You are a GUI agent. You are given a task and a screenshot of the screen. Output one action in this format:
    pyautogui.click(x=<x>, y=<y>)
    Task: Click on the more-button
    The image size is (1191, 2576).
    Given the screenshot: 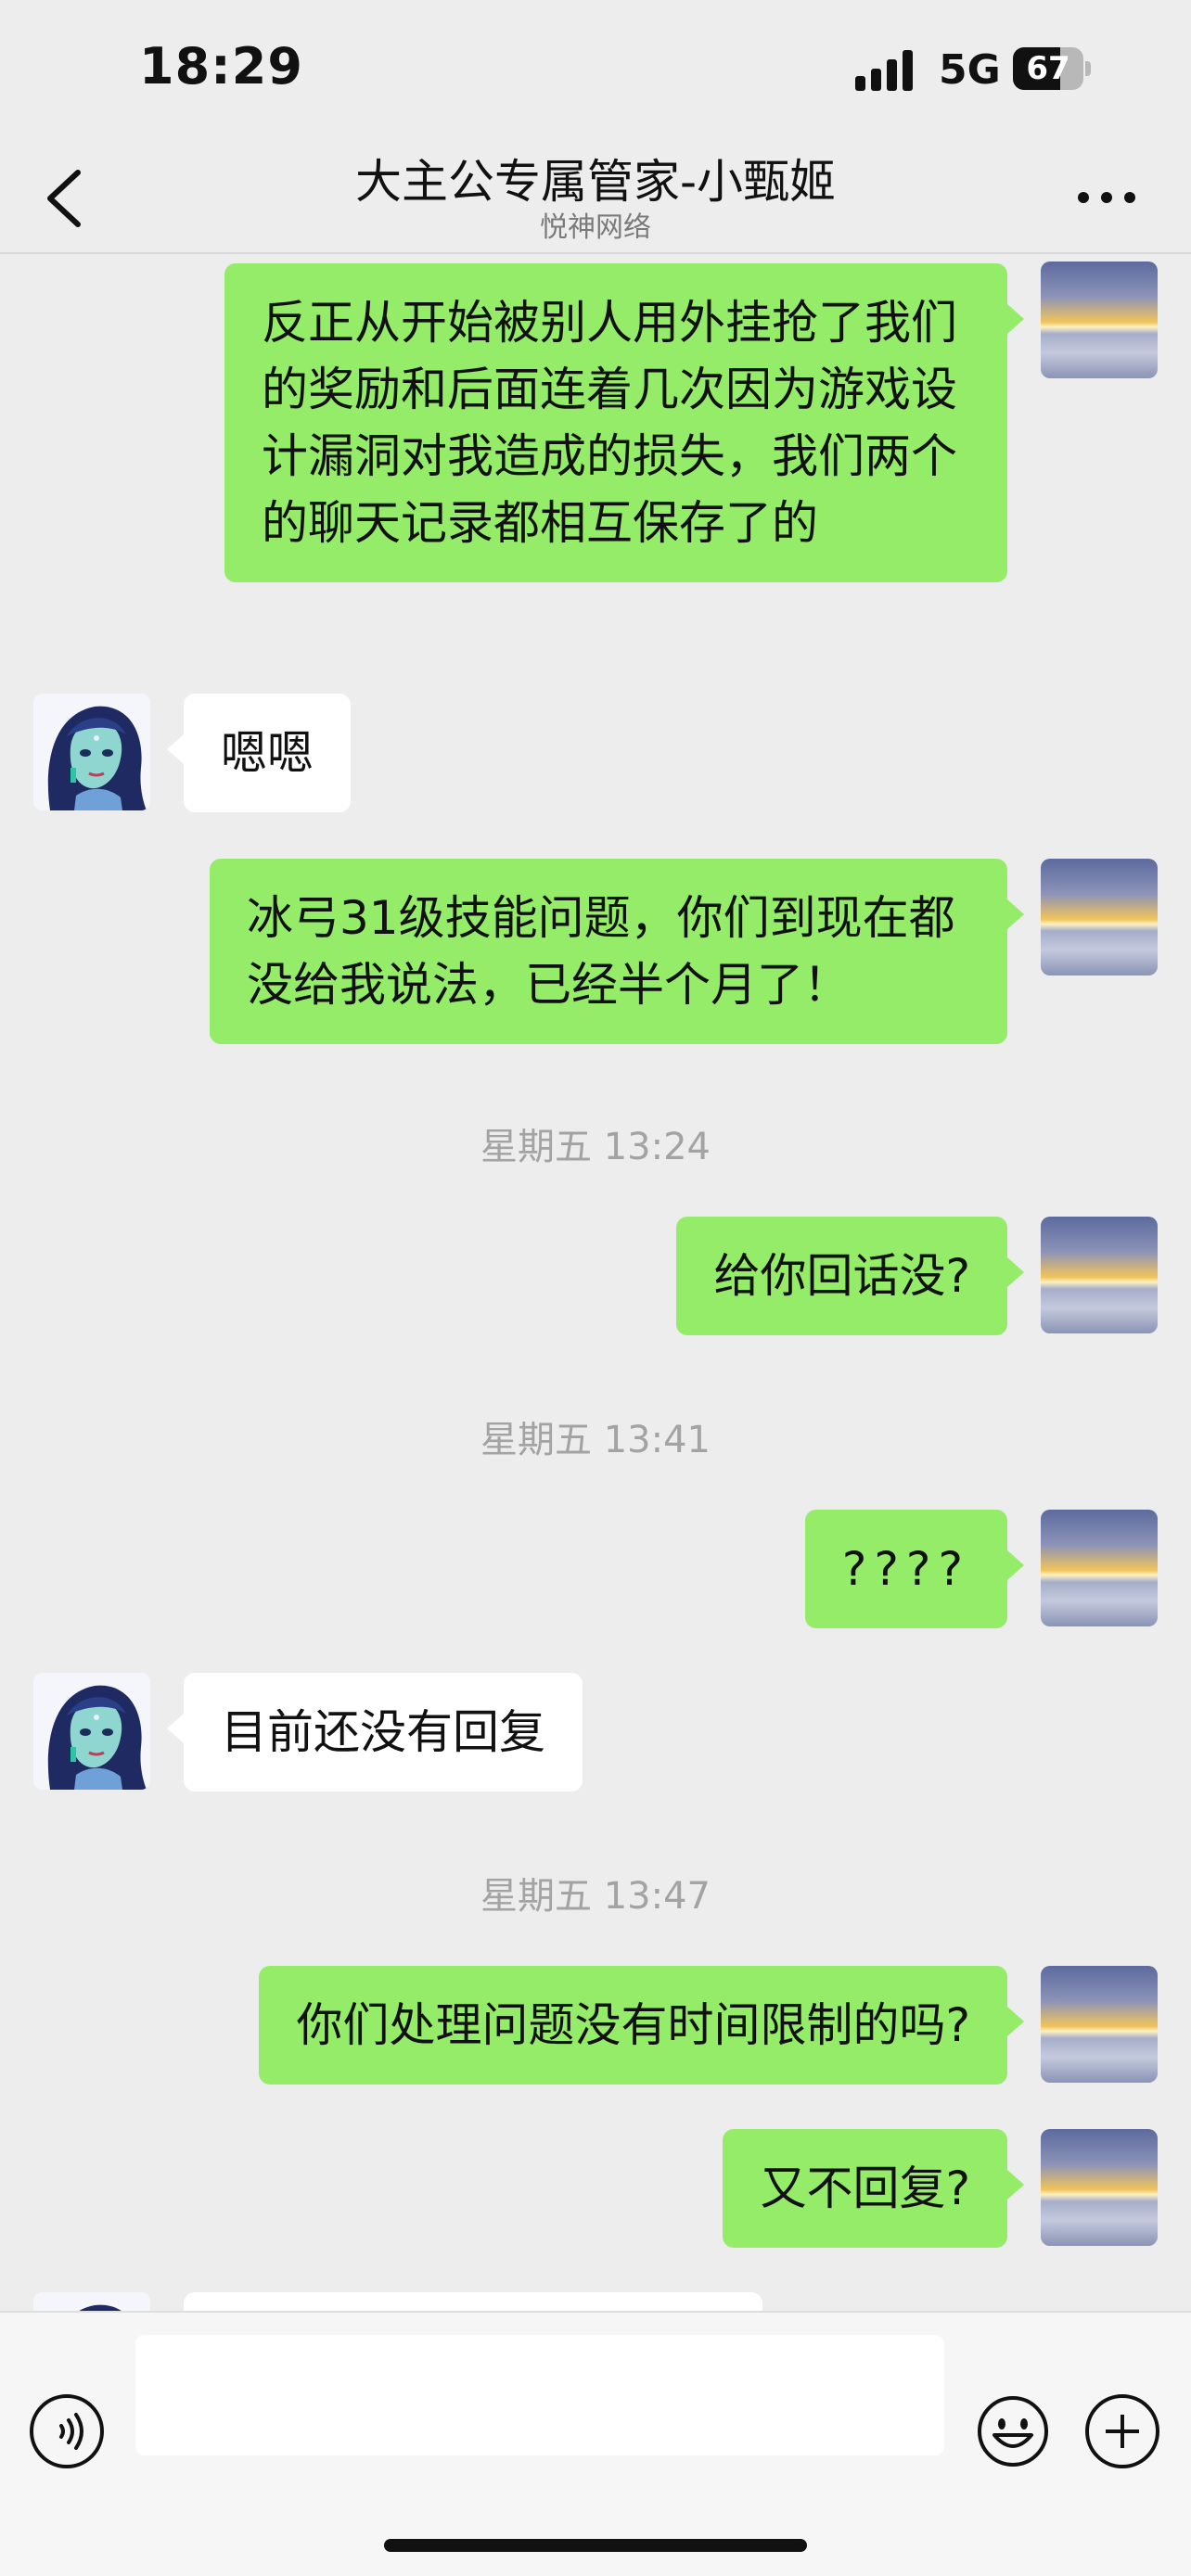 What is the action you would take?
    pyautogui.click(x=1106, y=196)
    